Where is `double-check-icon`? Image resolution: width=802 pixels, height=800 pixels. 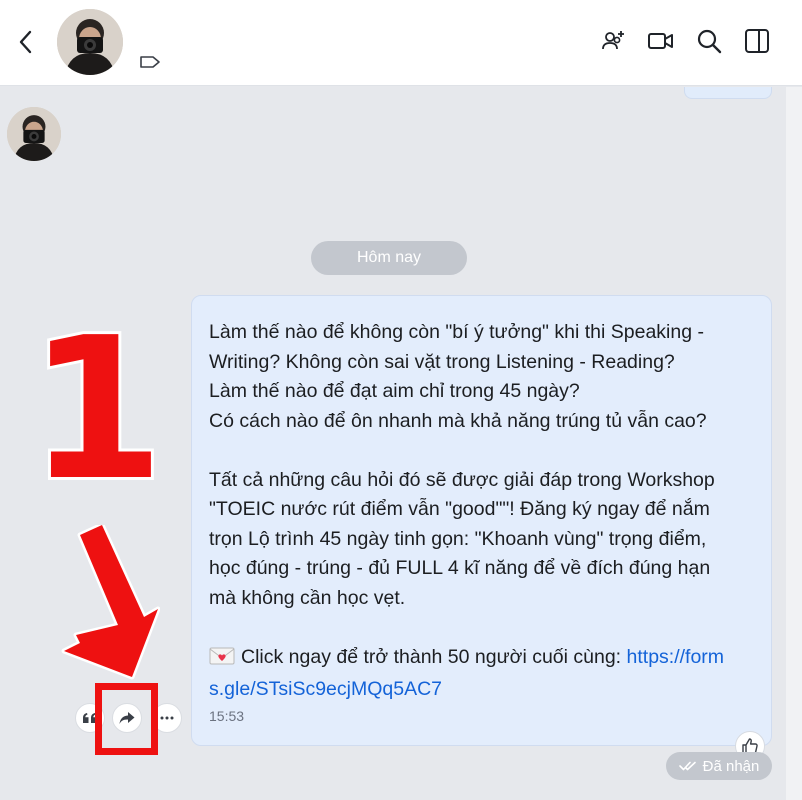 double-check-icon is located at coordinates (687, 766).